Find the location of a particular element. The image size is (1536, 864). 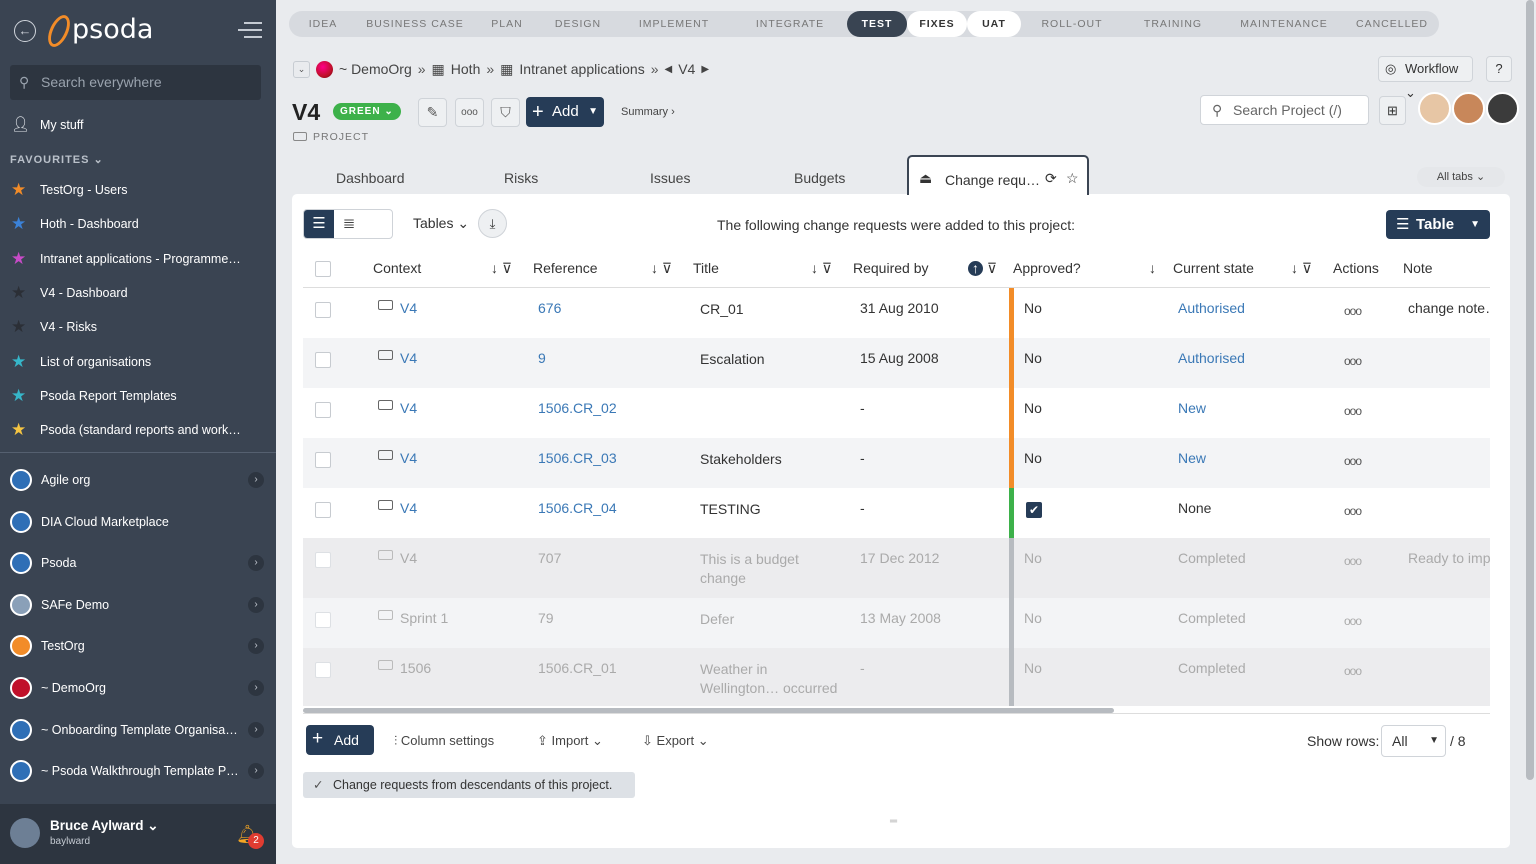

phase-integrate: INTEGRATE is located at coordinates (790, 24).